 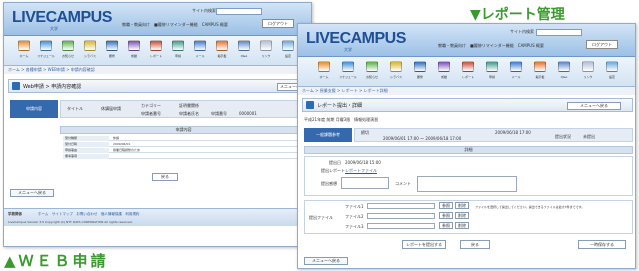 What do you see at coordinates (324, 77) in the screenshot?
I see `icon-label: ホーム` at bounding box center [324, 77].